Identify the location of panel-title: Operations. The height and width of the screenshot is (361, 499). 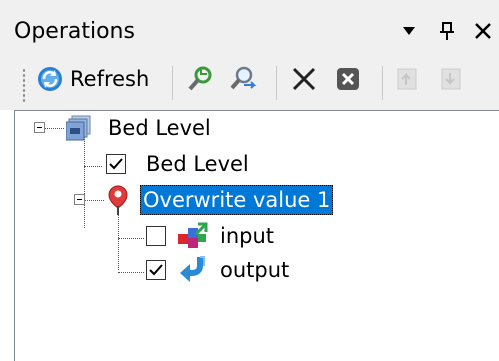
(74, 31).